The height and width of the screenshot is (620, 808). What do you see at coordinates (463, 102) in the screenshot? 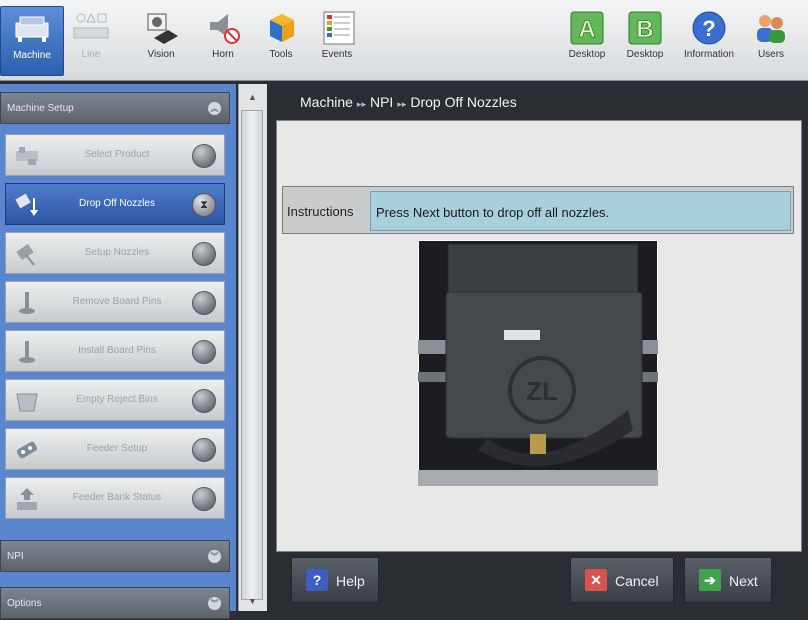
I see `breadcrumb-current: Drop Off Nozzles` at bounding box center [463, 102].